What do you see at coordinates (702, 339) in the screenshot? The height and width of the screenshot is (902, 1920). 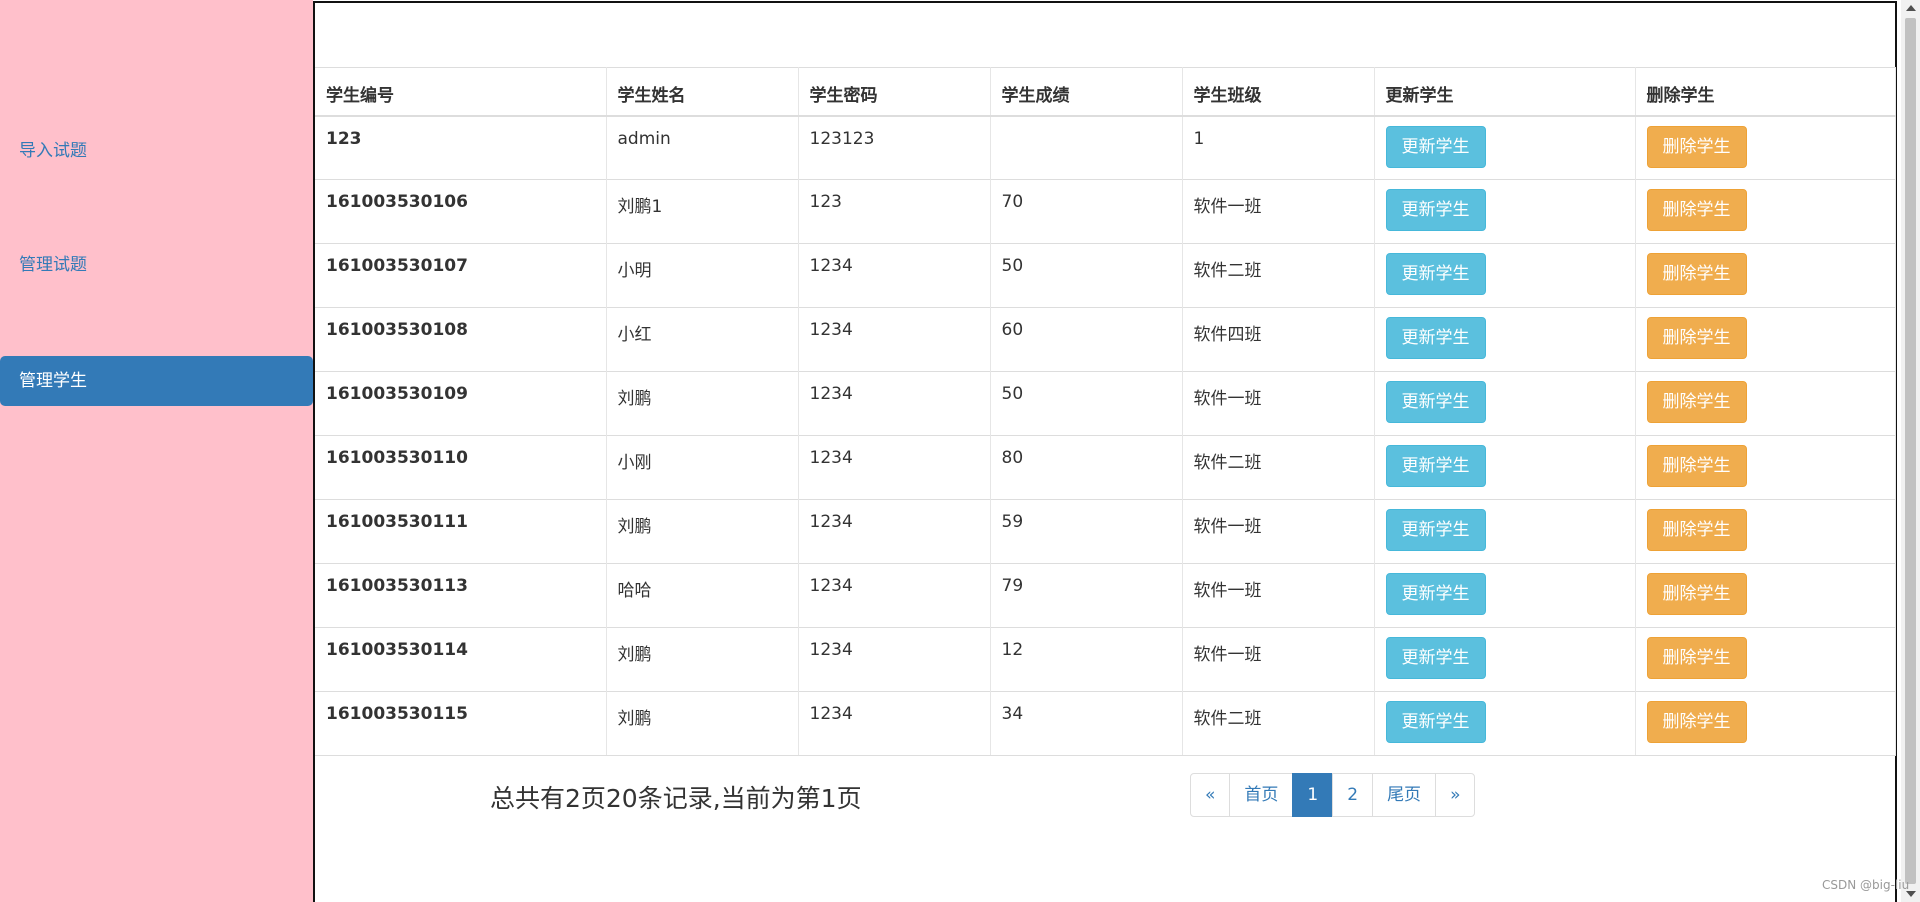 I see `cell-student-name: 小红` at bounding box center [702, 339].